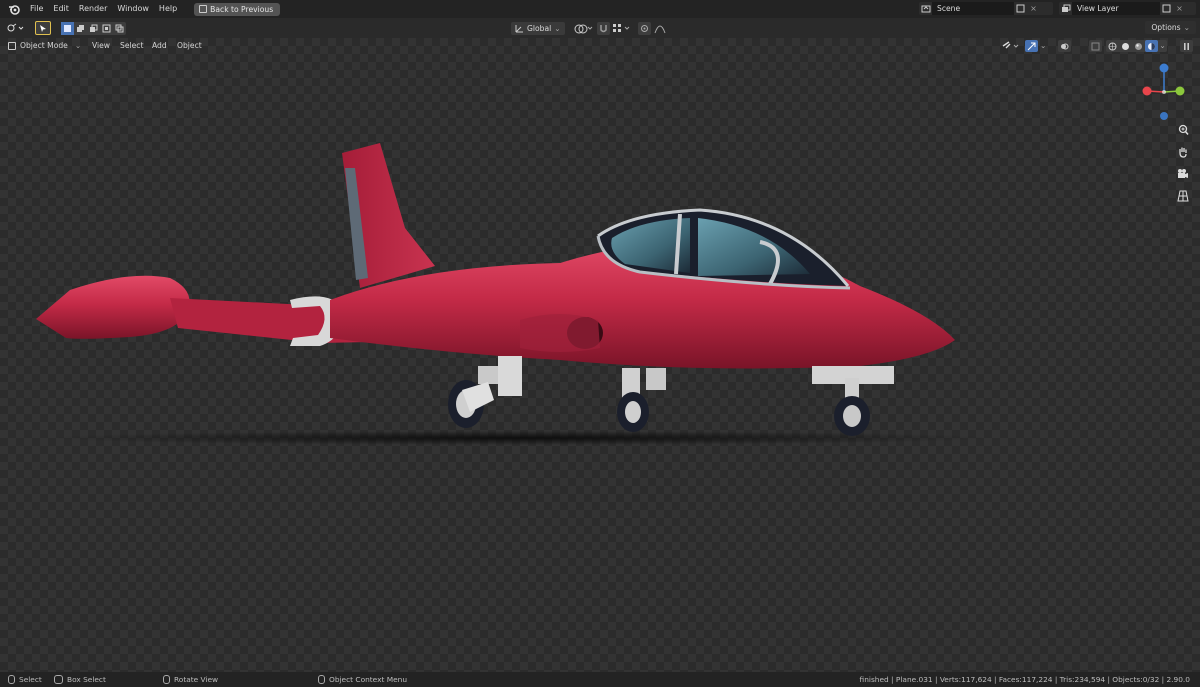  I want to click on options-dropdown: Options ⌄, so click(1170, 27).